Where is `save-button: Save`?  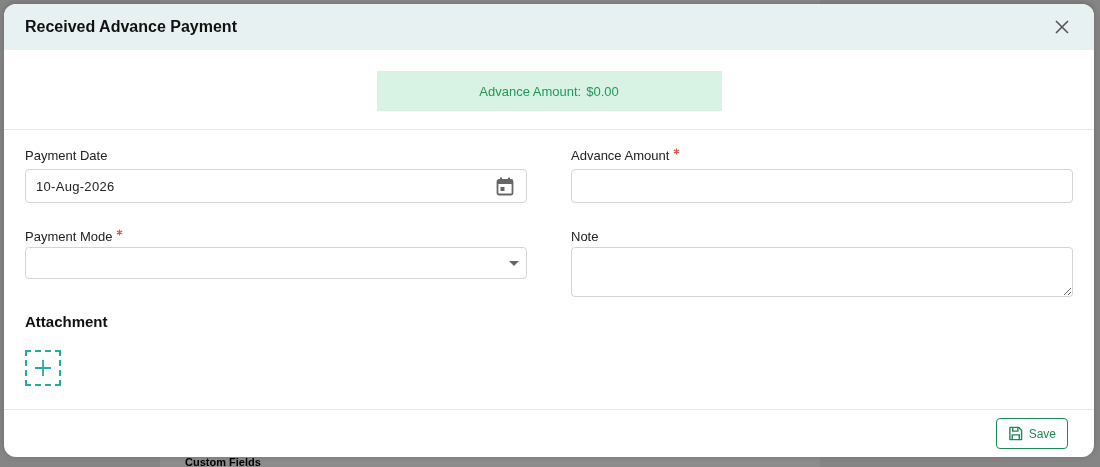 save-button: Save is located at coordinates (1031, 433).